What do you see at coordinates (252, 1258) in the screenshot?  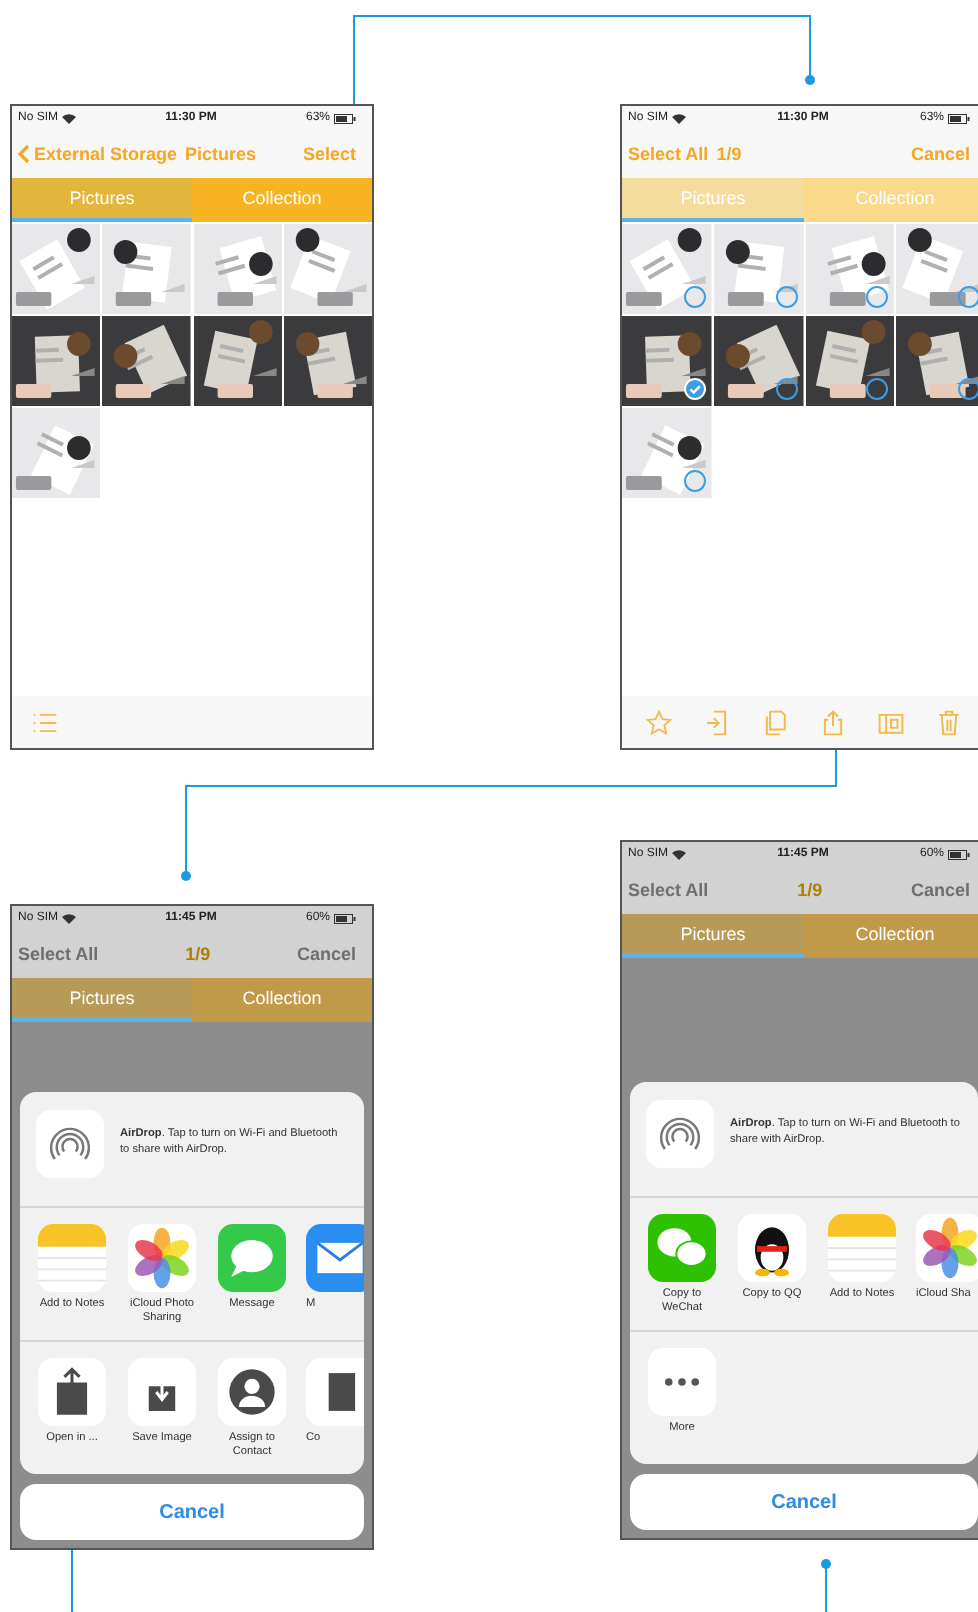 I see `speech-bubble-icon` at bounding box center [252, 1258].